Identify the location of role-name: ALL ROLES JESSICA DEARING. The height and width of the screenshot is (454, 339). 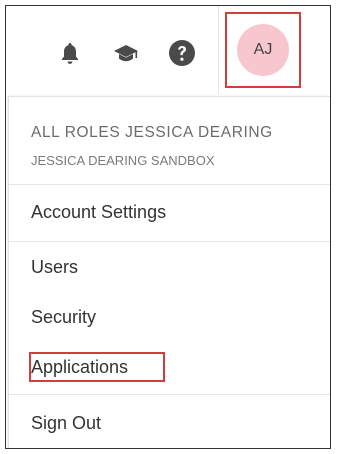
(152, 132).